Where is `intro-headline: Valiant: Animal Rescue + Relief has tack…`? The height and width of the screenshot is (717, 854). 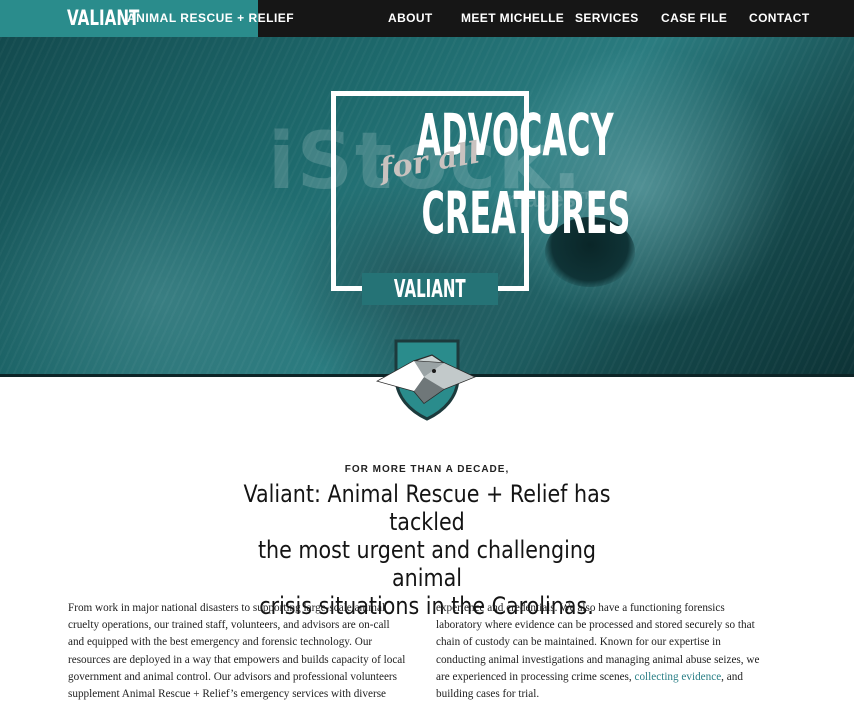 intro-headline: Valiant: Animal Rescue + Relief has tack… is located at coordinates (427, 550).